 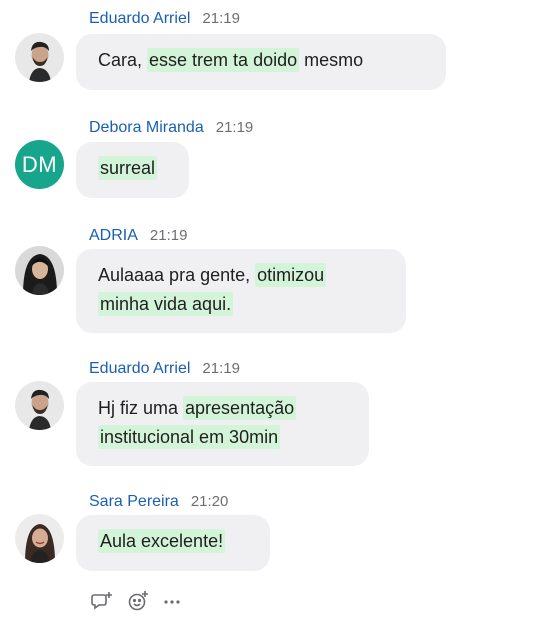 What do you see at coordinates (331, 60) in the screenshot?
I see `message-text: mesmo` at bounding box center [331, 60].